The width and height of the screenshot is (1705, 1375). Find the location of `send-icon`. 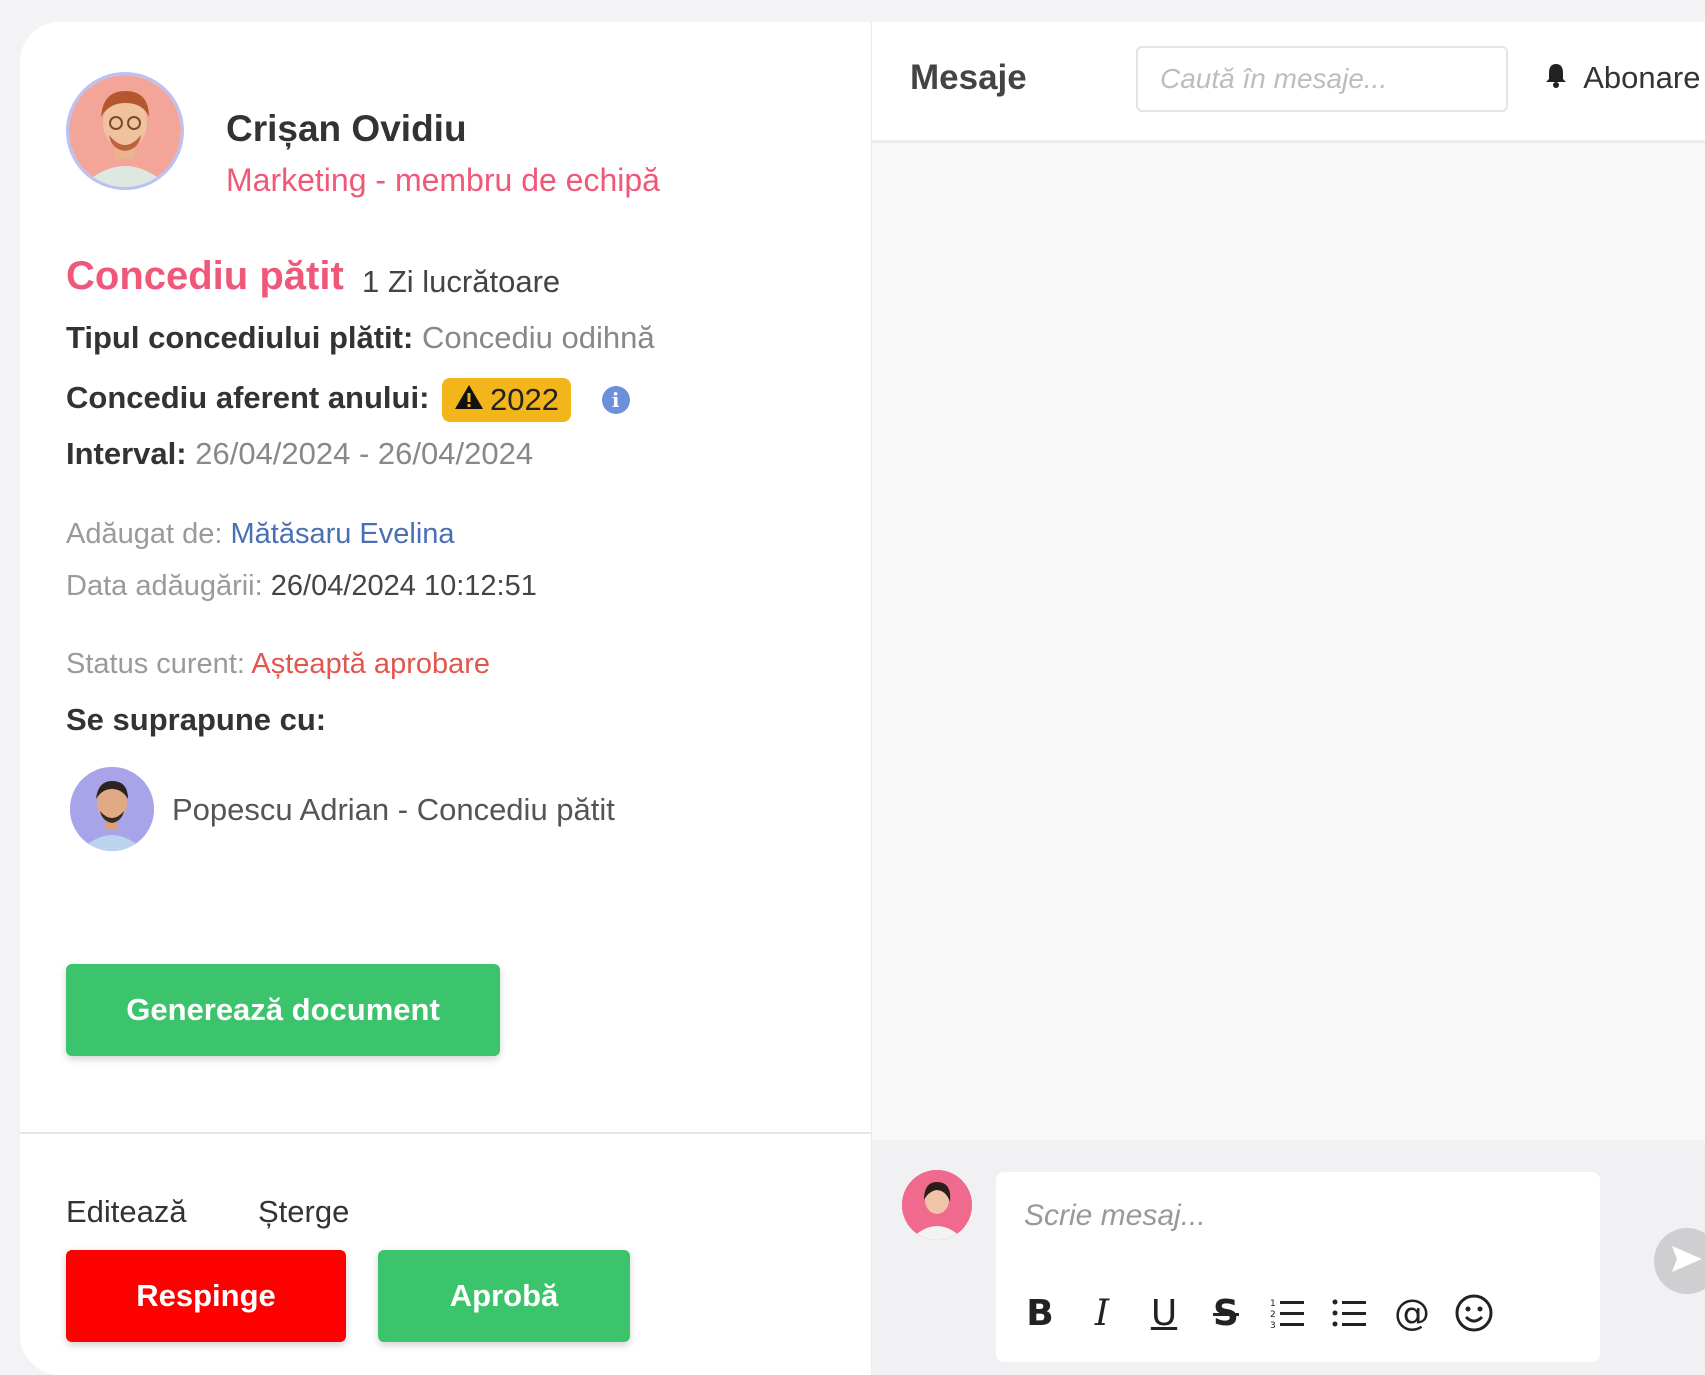

send-icon is located at coordinates (1687, 1261).